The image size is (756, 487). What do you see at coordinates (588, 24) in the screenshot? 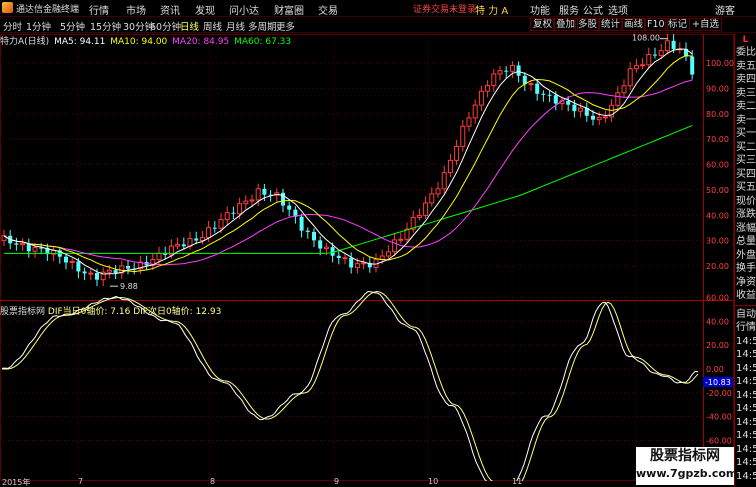
I see `multi-stock-button: 多股` at bounding box center [588, 24].